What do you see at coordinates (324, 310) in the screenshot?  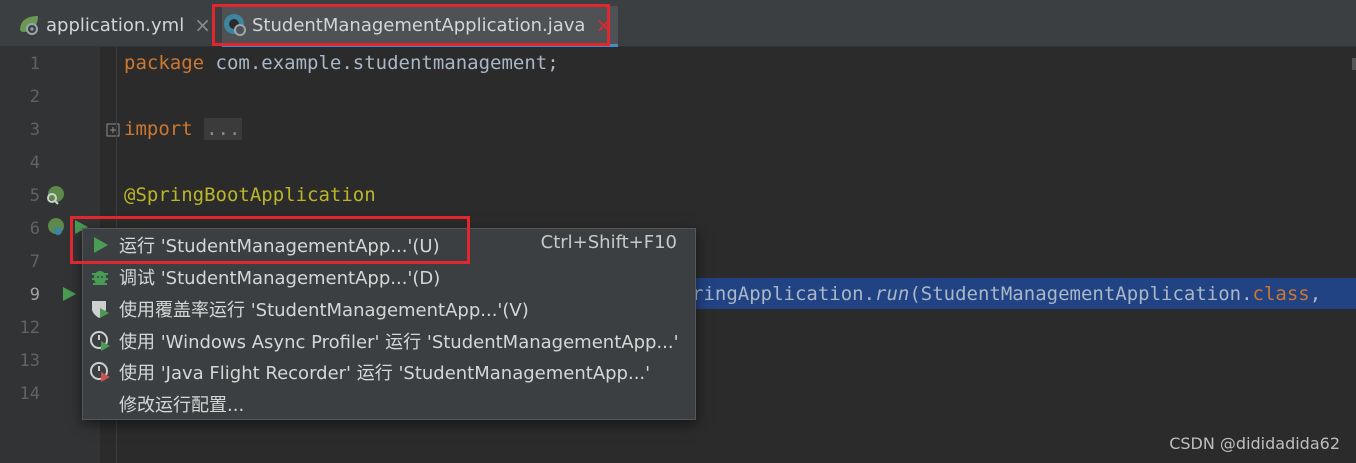 I see `menu-item-label: 使用覆盖率运行 'StudentManagementApp...'(V)` at bounding box center [324, 310].